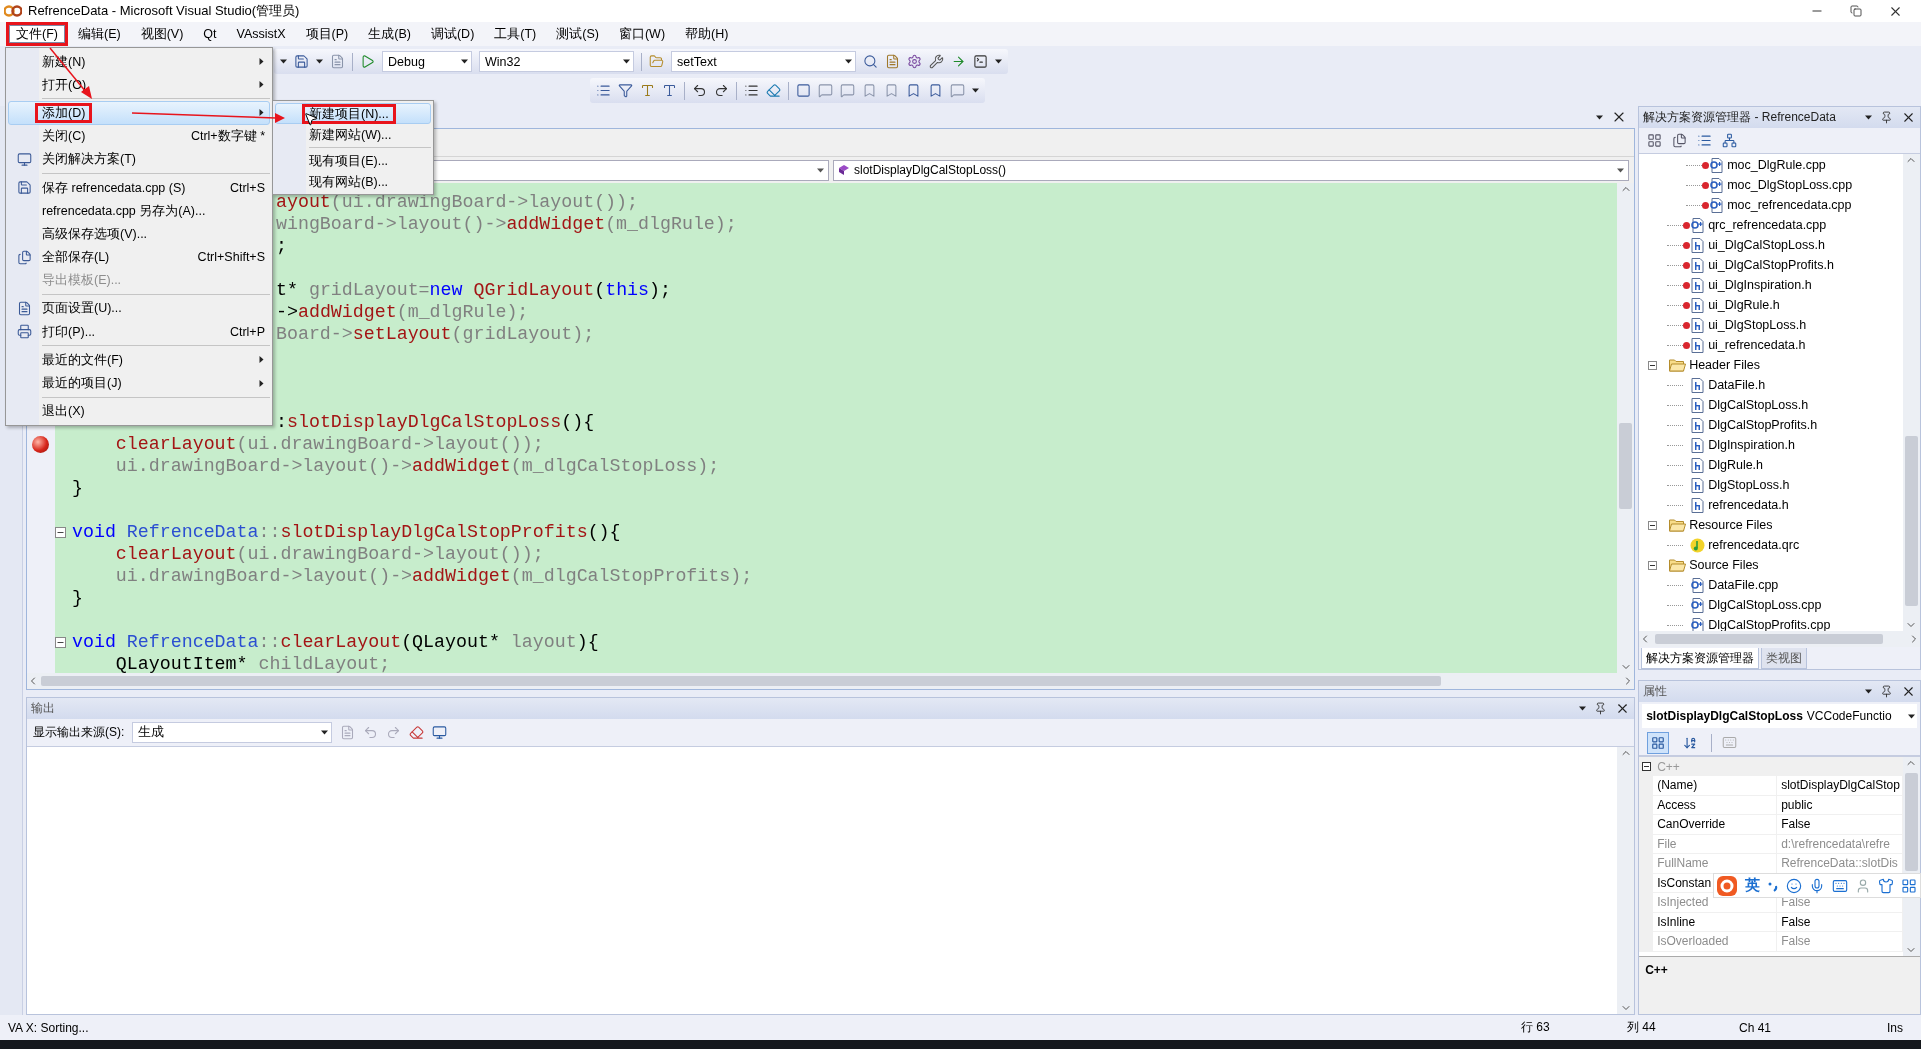 The height and width of the screenshot is (1049, 1921). What do you see at coordinates (1656, 691) in the screenshot?
I see `panel-title: 属性` at bounding box center [1656, 691].